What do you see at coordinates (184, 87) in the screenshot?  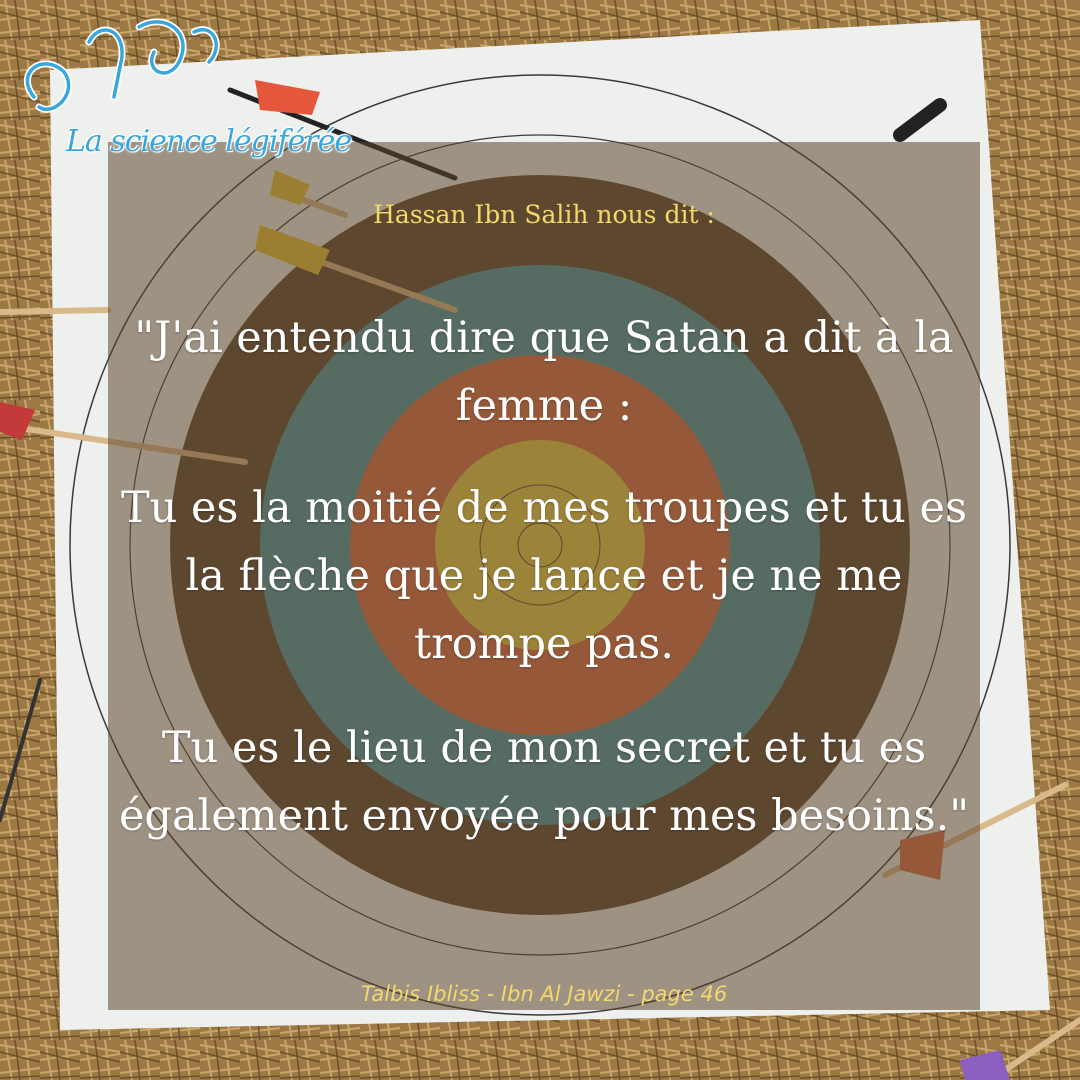 I see `brand-logo: La science légiférée` at bounding box center [184, 87].